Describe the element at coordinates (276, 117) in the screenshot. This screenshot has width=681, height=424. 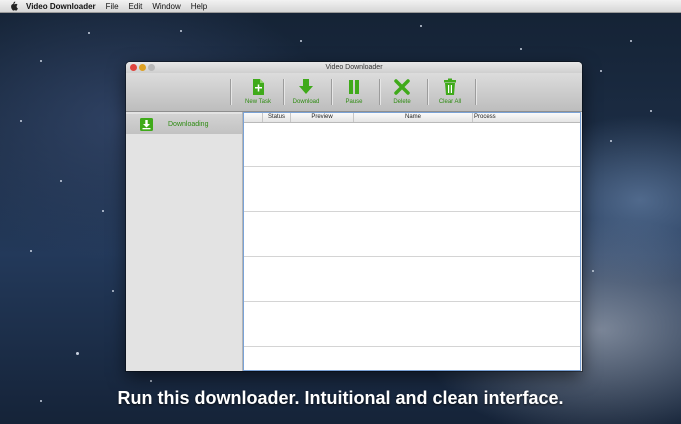
I see `column-header-status: Status` at that location.